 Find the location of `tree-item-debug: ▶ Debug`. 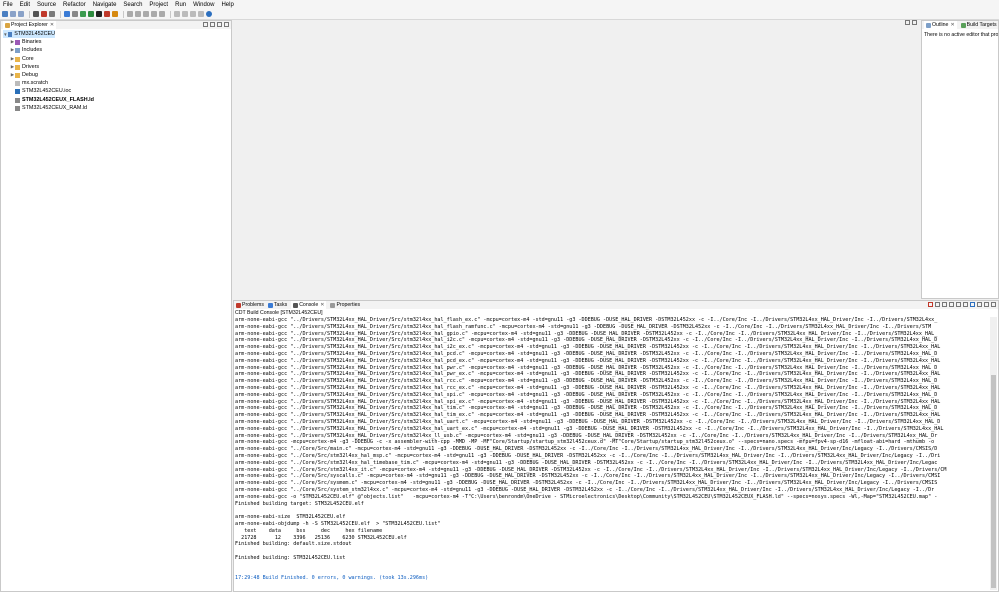

tree-item-debug: ▶ Debug is located at coordinates (24, 75).